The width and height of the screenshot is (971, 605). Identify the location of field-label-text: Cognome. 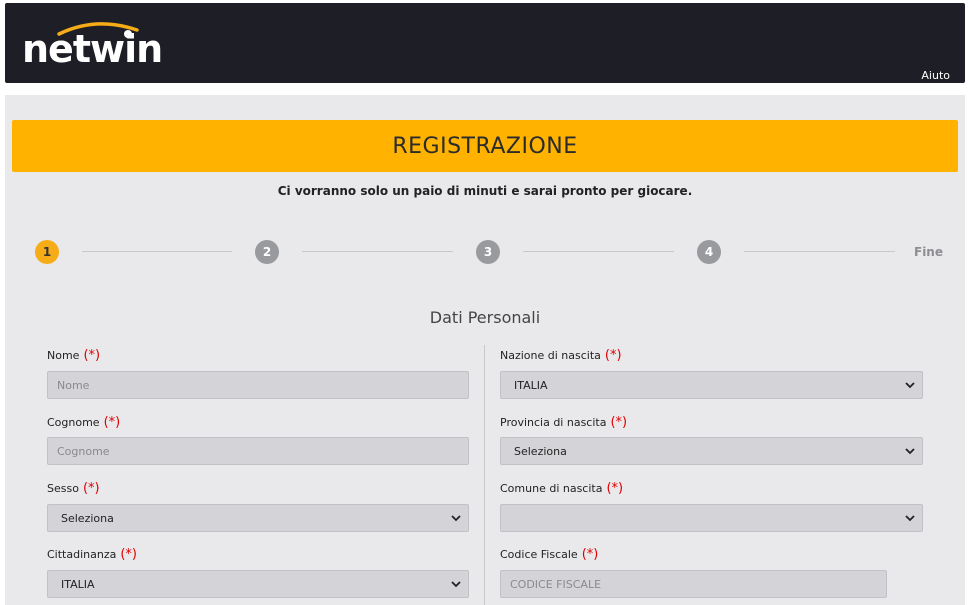
(73, 422).